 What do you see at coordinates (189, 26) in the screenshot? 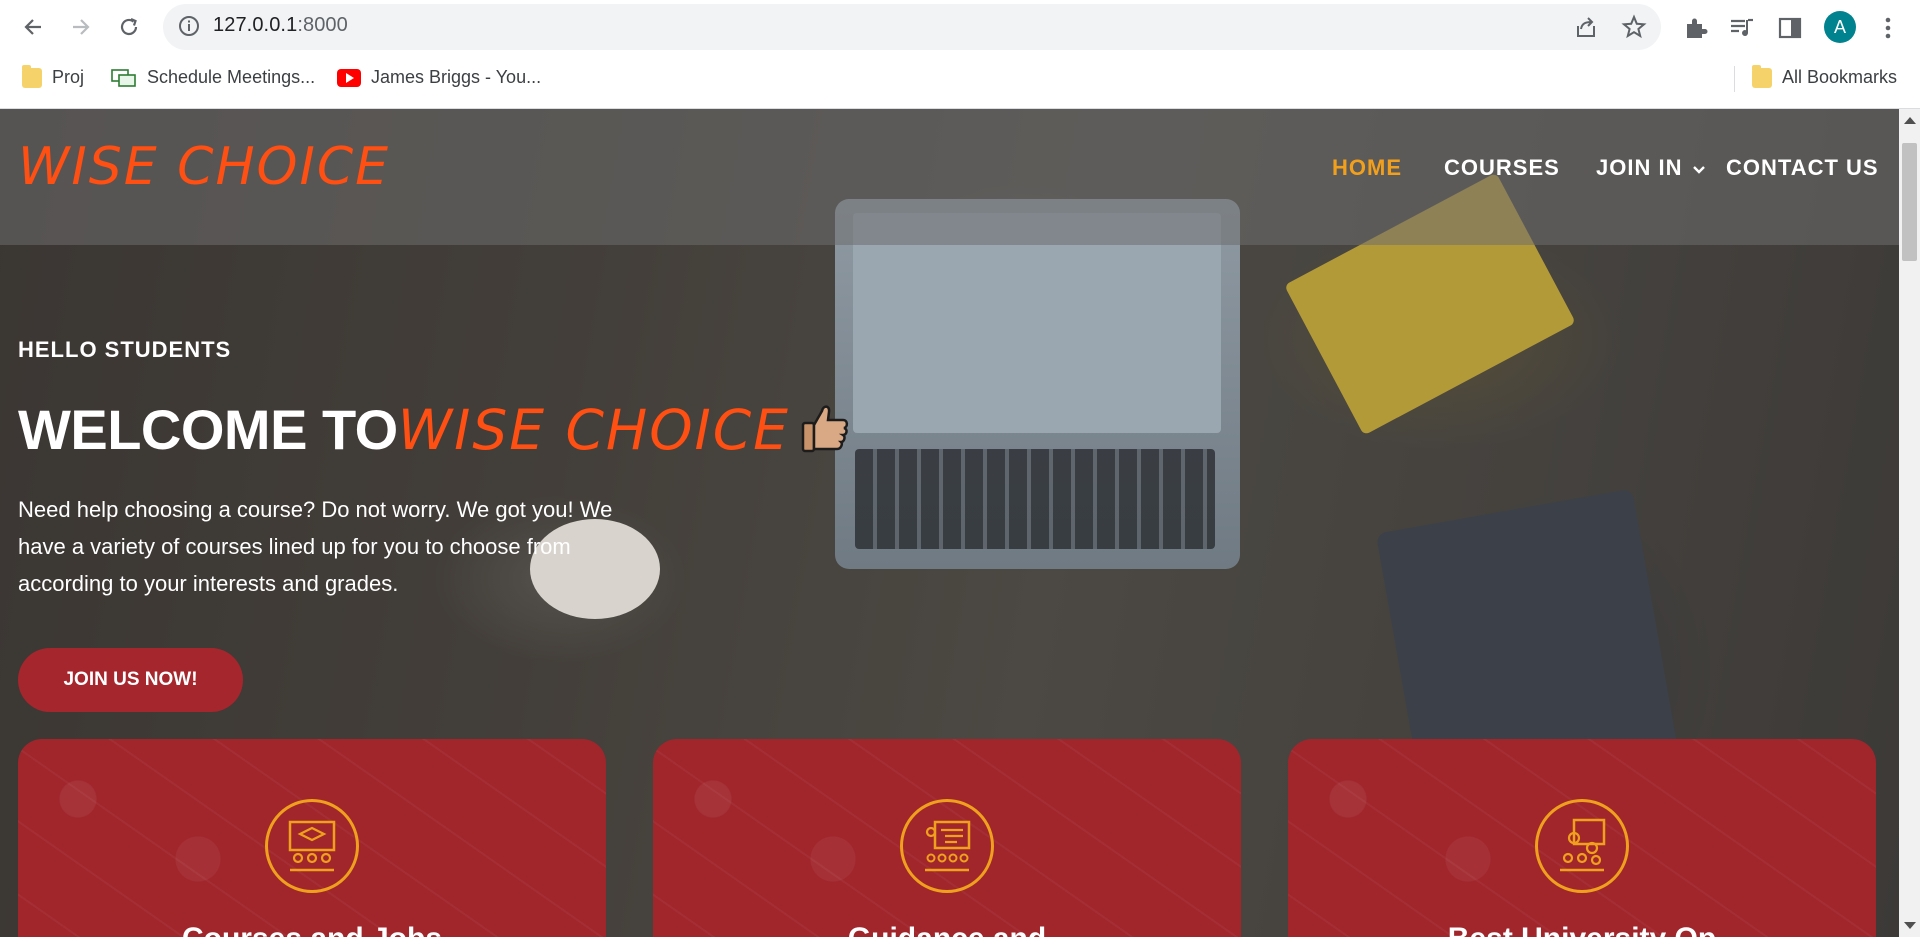
I see `site-info-icon` at bounding box center [189, 26].